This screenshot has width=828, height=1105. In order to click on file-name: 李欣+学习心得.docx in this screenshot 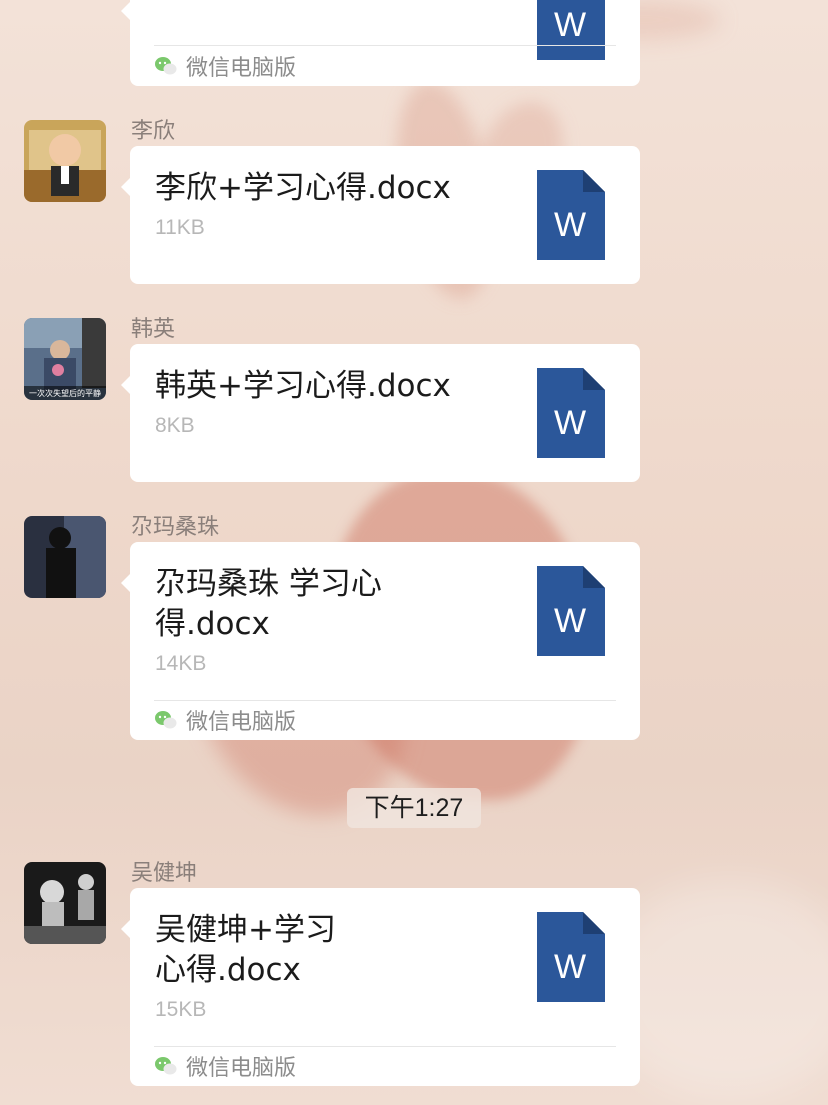, I will do `click(303, 188)`.